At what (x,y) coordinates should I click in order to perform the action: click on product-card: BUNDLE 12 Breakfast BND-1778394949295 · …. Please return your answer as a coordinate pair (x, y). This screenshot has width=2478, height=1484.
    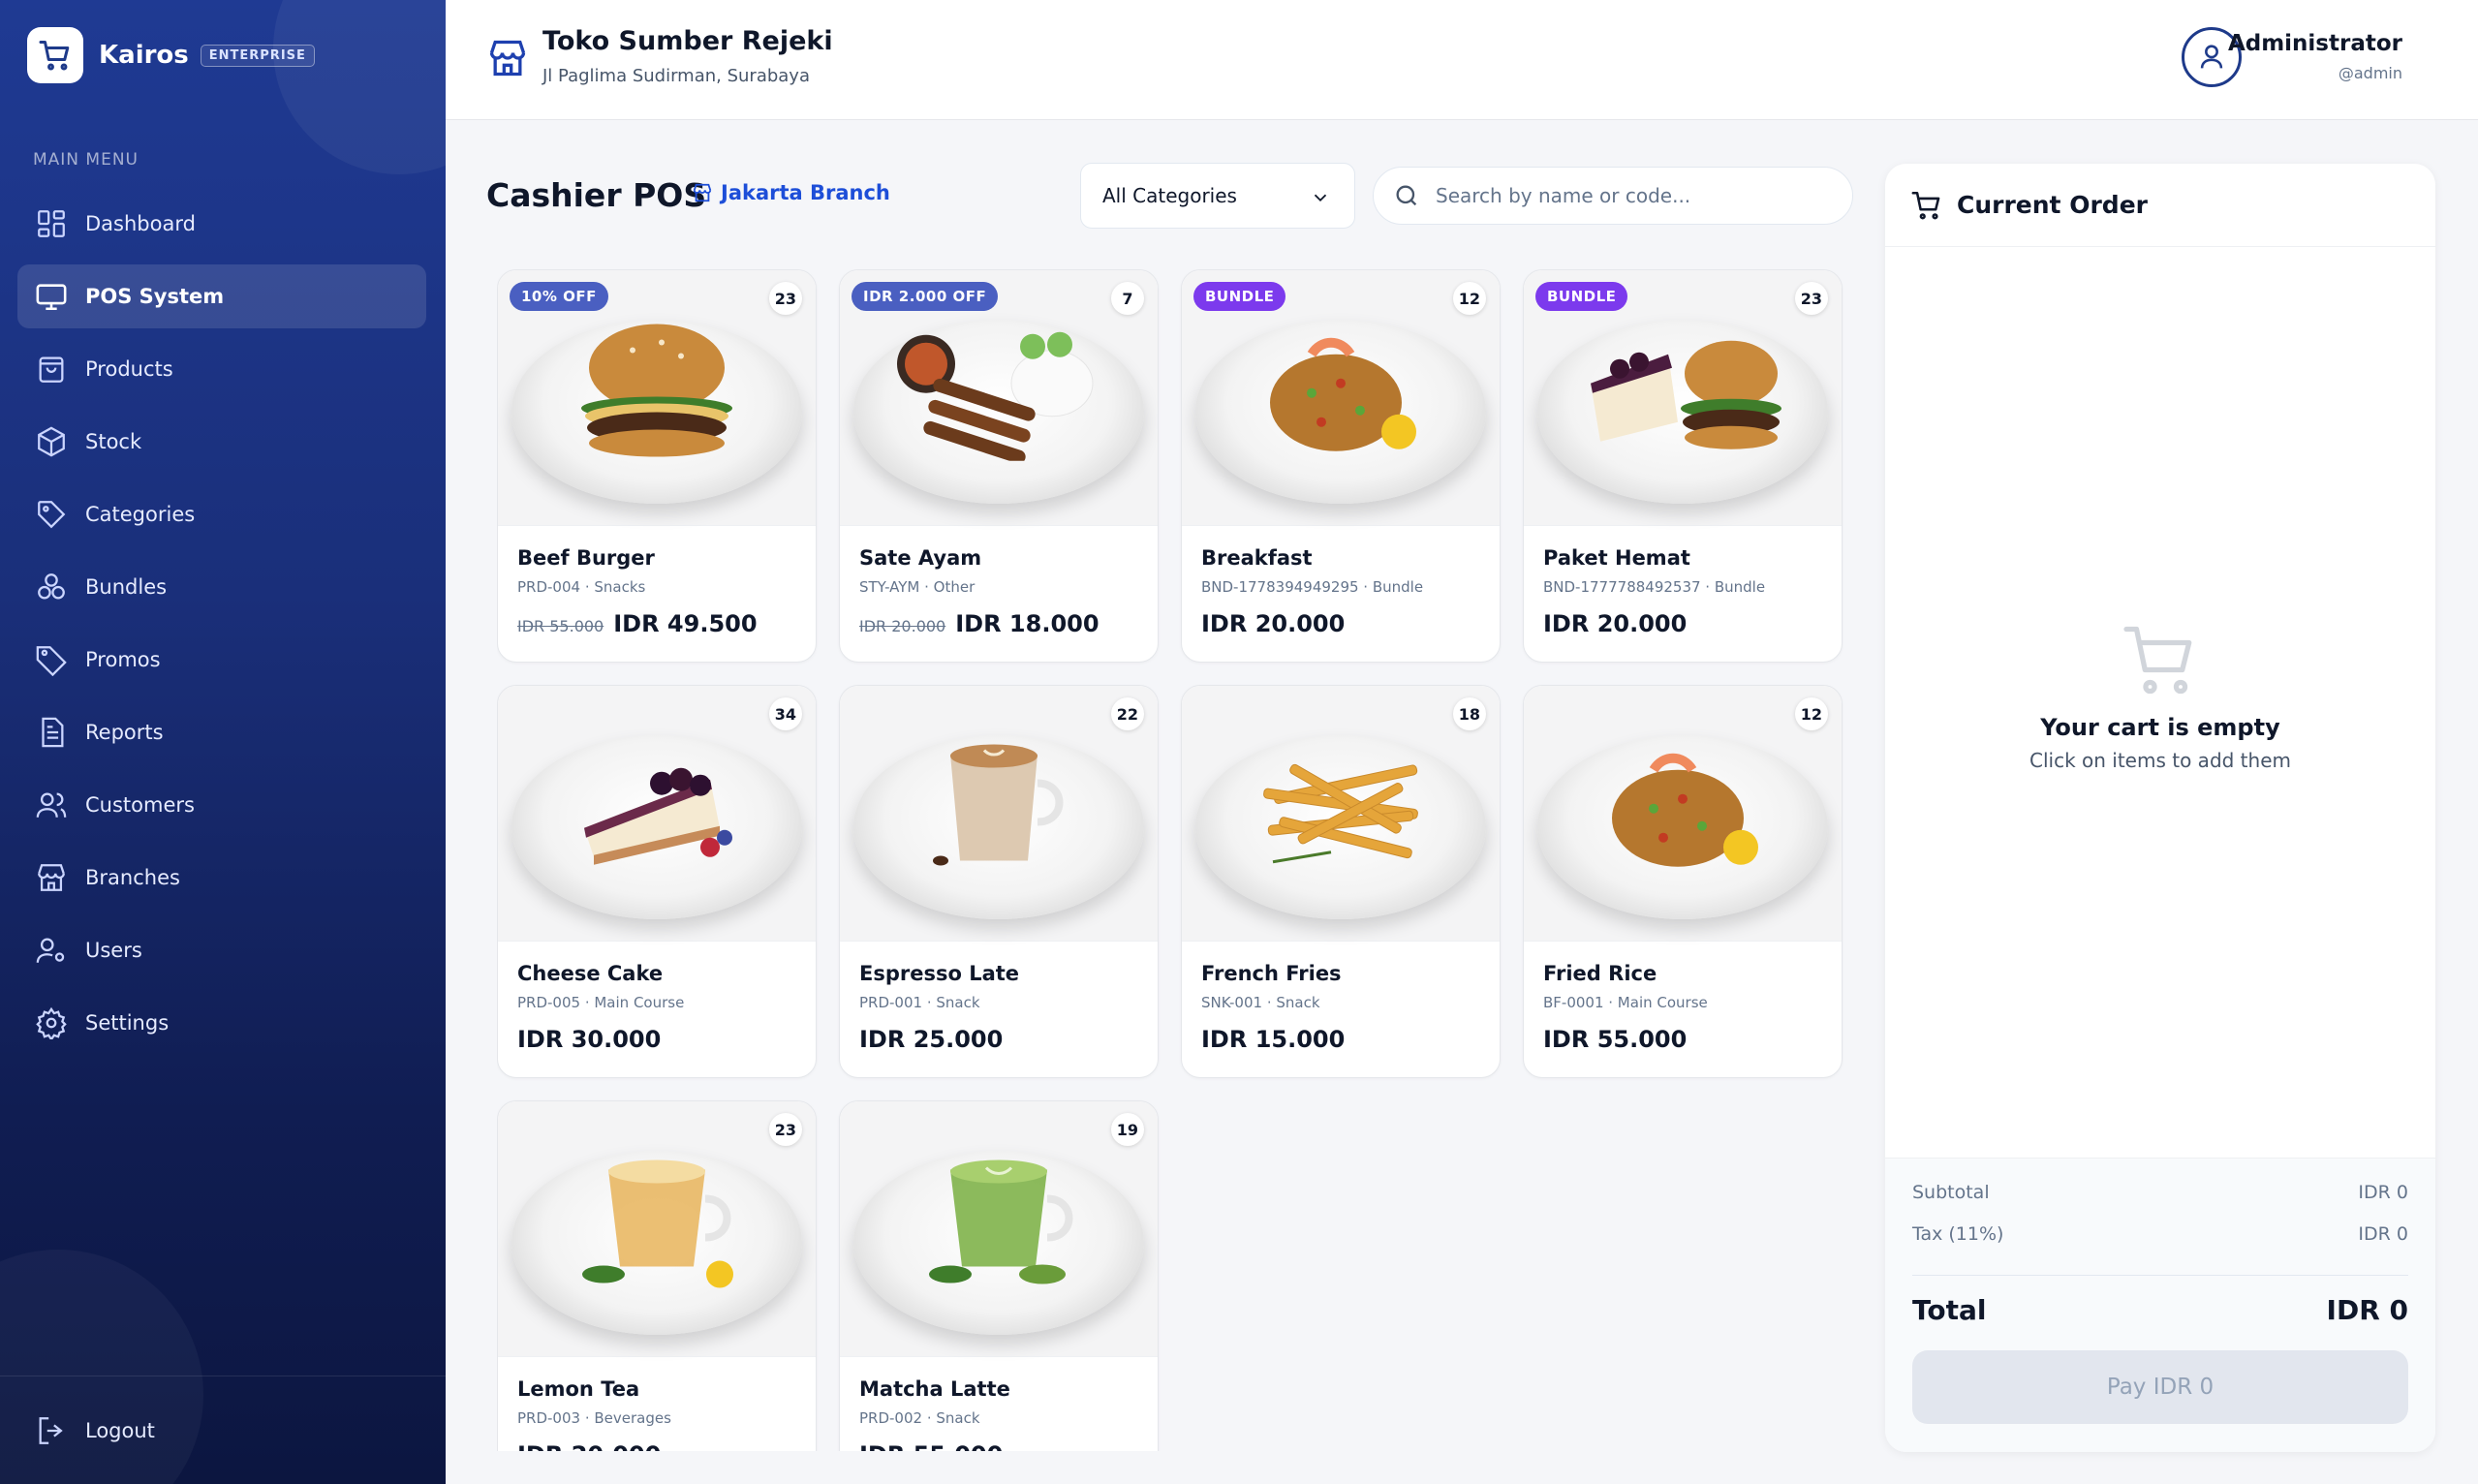
    Looking at the image, I should click on (1341, 466).